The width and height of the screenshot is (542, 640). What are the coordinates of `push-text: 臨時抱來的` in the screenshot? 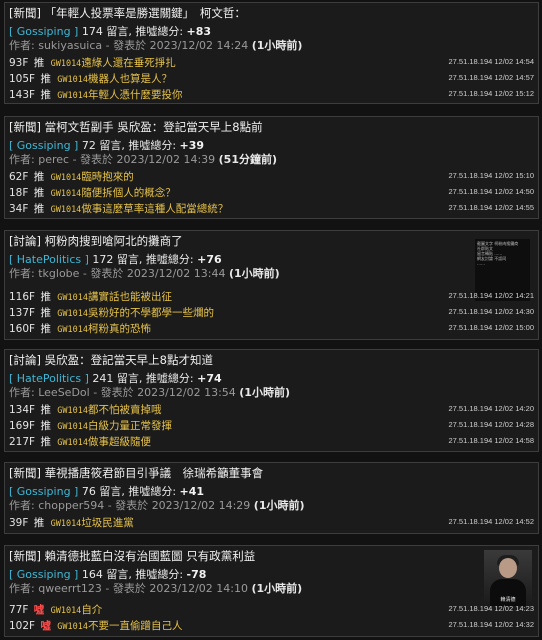 It's located at (107, 177).